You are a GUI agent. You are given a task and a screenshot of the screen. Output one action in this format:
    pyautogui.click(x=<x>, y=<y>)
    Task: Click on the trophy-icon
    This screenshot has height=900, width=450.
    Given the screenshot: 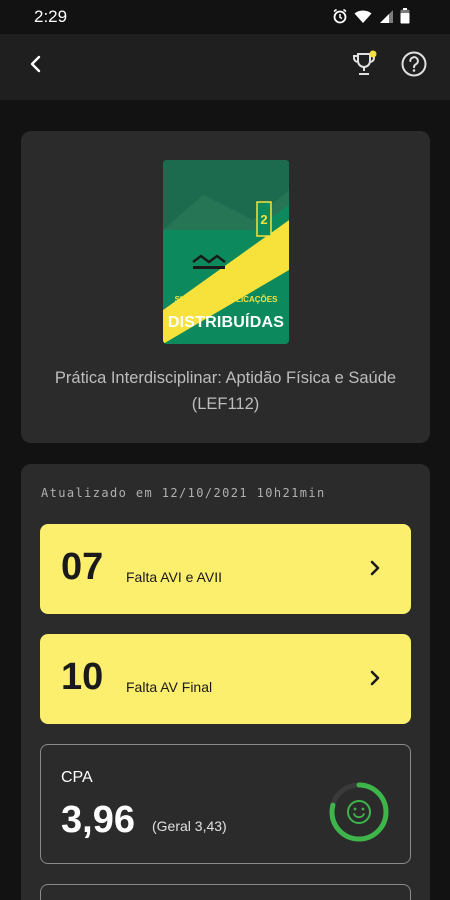 What is the action you would take?
    pyautogui.click(x=364, y=66)
    